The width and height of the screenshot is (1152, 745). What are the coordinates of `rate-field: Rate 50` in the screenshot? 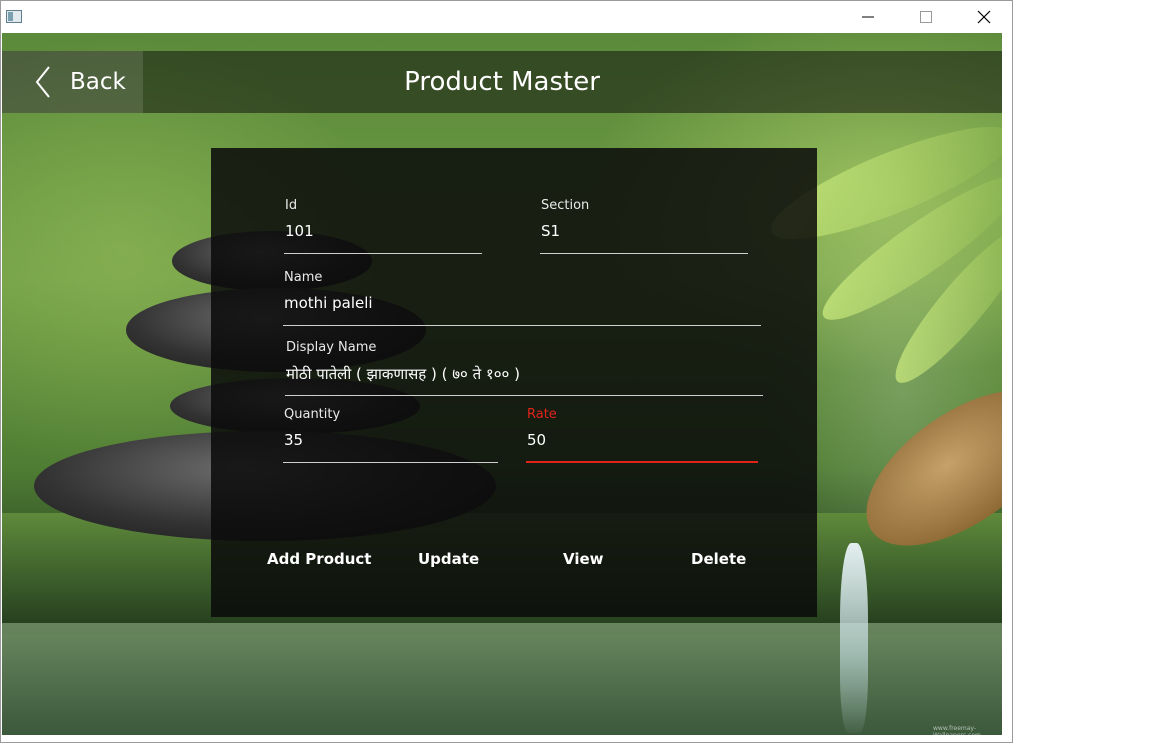 It's located at (642, 435).